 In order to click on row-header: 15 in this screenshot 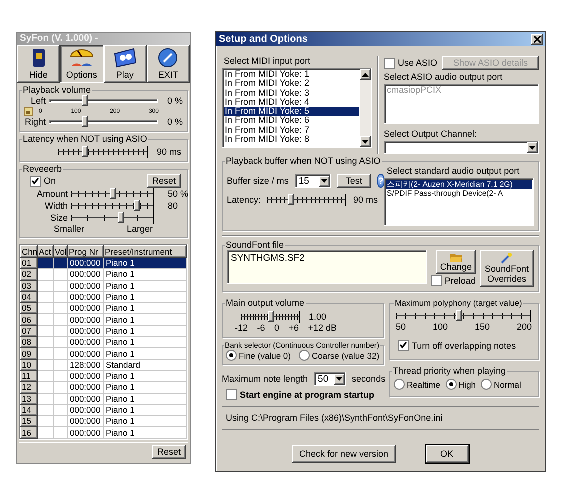, I will do `click(29, 421)`.